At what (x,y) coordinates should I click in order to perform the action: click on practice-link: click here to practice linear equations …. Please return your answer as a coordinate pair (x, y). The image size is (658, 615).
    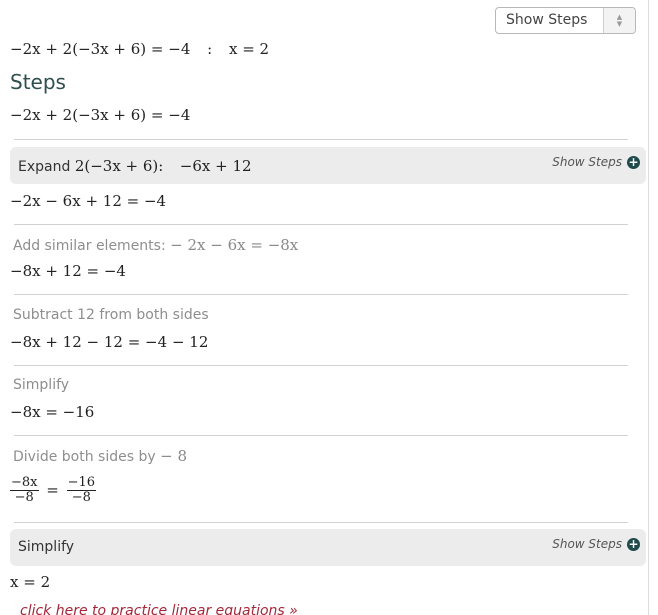
    Looking at the image, I should click on (159, 609).